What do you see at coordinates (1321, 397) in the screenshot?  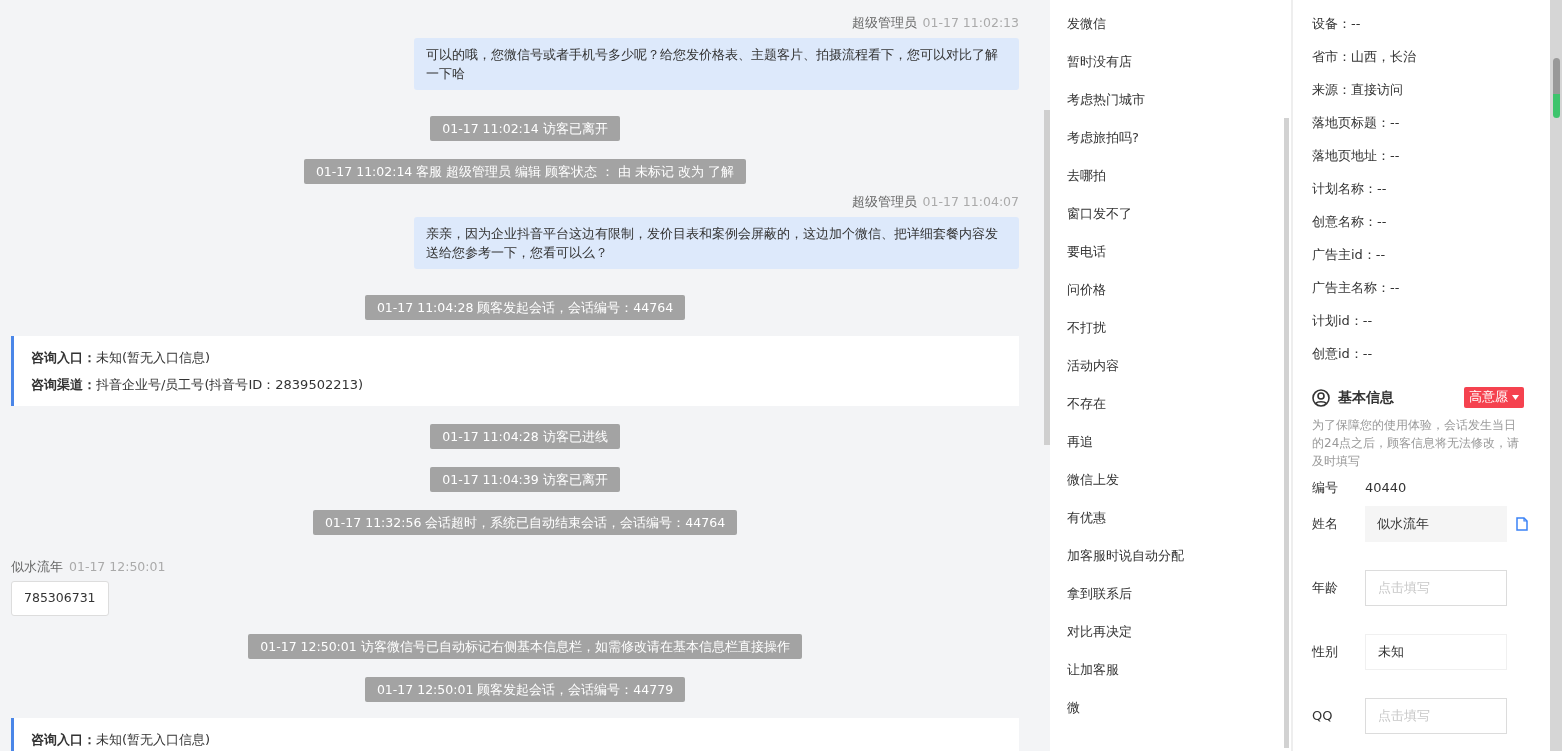 I see `user-circle-icon` at bounding box center [1321, 397].